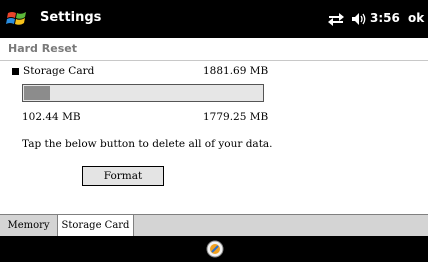  I want to click on ok-button: ok, so click(416, 18).